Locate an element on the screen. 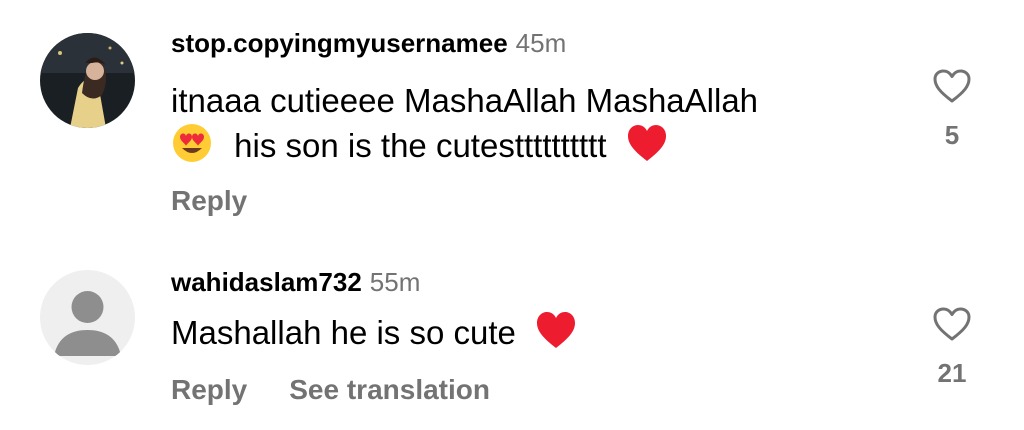 This screenshot has width=1024, height=430. comment-header: wahidaslam732 55m is located at coordinates (531, 282).